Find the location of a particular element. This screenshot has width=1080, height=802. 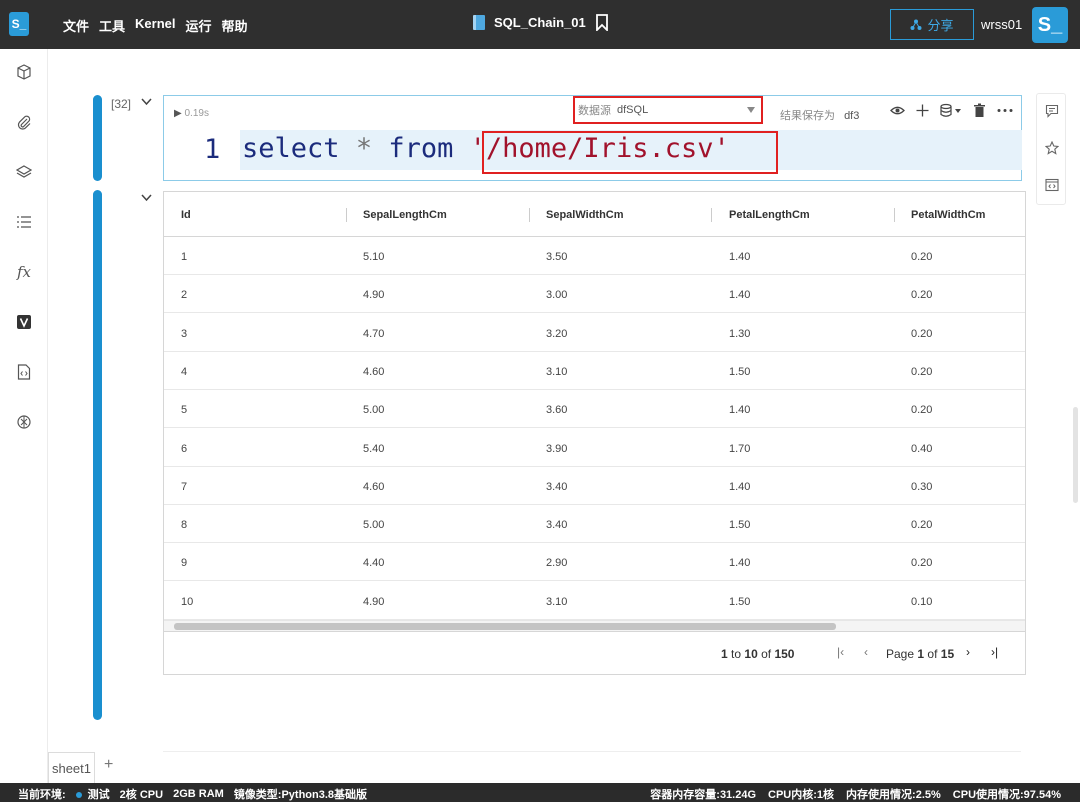

function-icon: fx is located at coordinates (24, 272).